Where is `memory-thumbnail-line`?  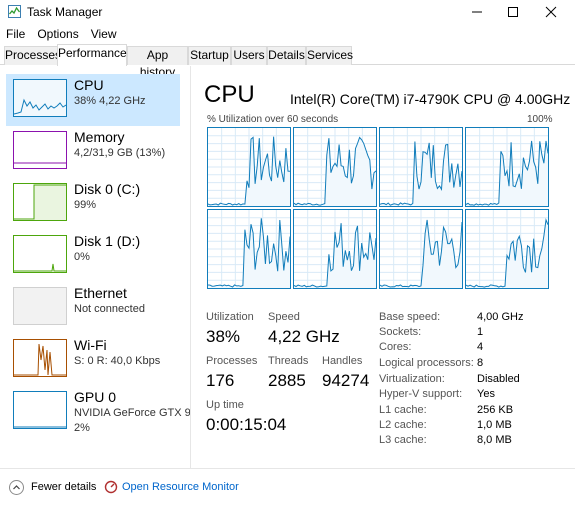 memory-thumbnail-line is located at coordinates (40, 163).